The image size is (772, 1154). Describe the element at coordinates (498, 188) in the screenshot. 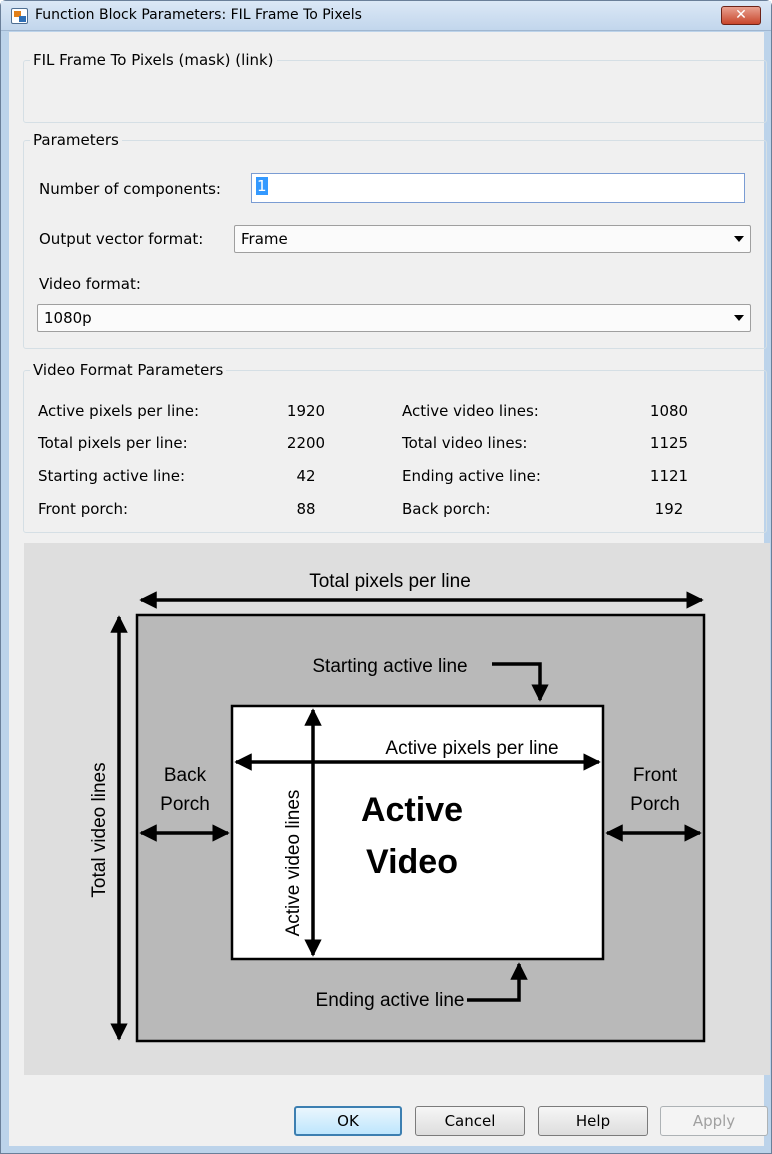

I see `num-components-field: 1` at that location.